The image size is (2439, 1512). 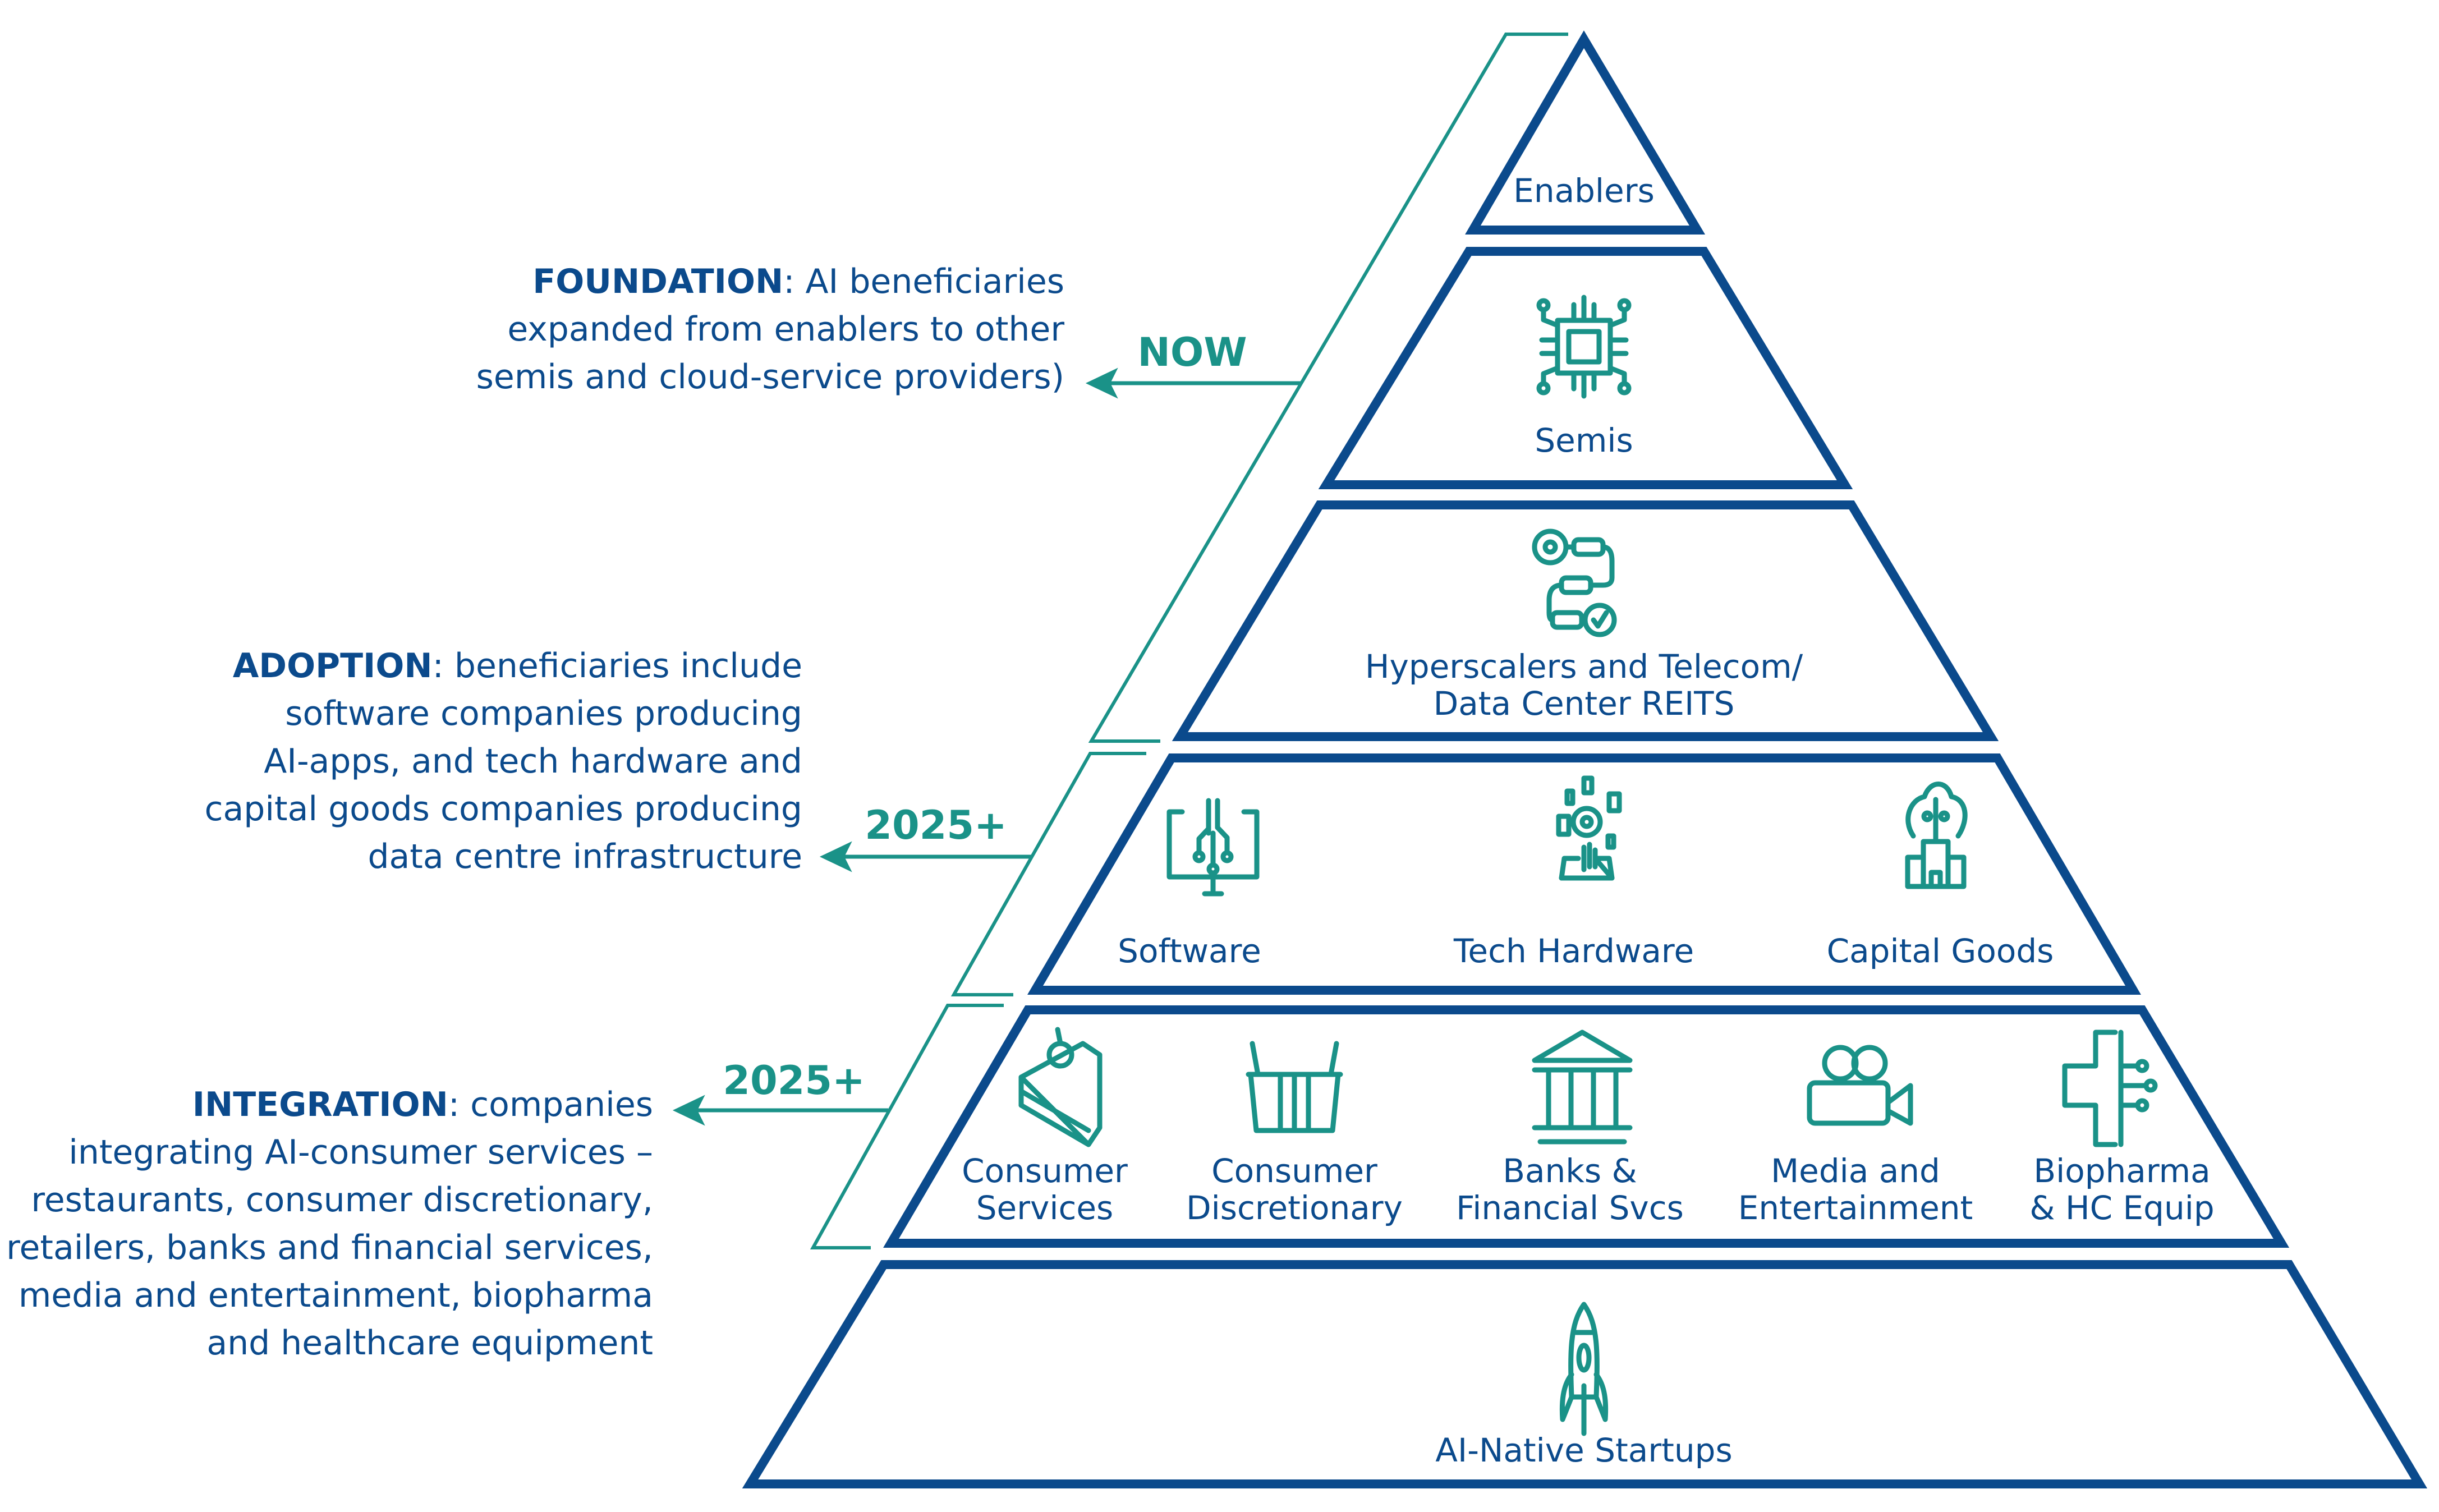 I want to click on stage-text: integrating AI-consumer services –, so click(x=360, y=1152).